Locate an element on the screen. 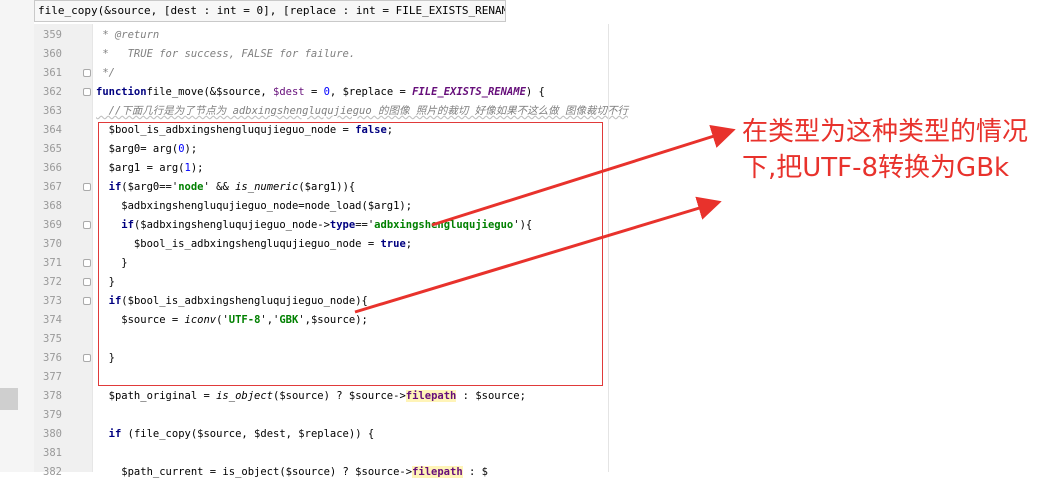  annotation-arrows is located at coordinates (545, 219).